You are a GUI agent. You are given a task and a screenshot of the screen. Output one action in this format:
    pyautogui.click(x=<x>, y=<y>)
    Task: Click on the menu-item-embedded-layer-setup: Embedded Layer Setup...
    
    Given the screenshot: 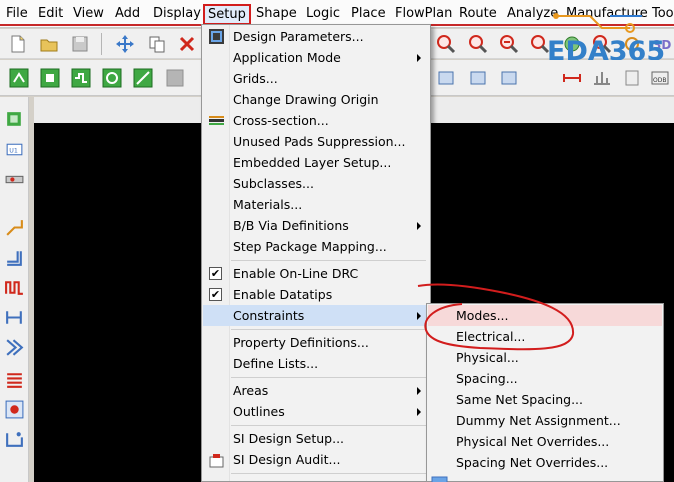 What is the action you would take?
    pyautogui.click(x=316, y=162)
    